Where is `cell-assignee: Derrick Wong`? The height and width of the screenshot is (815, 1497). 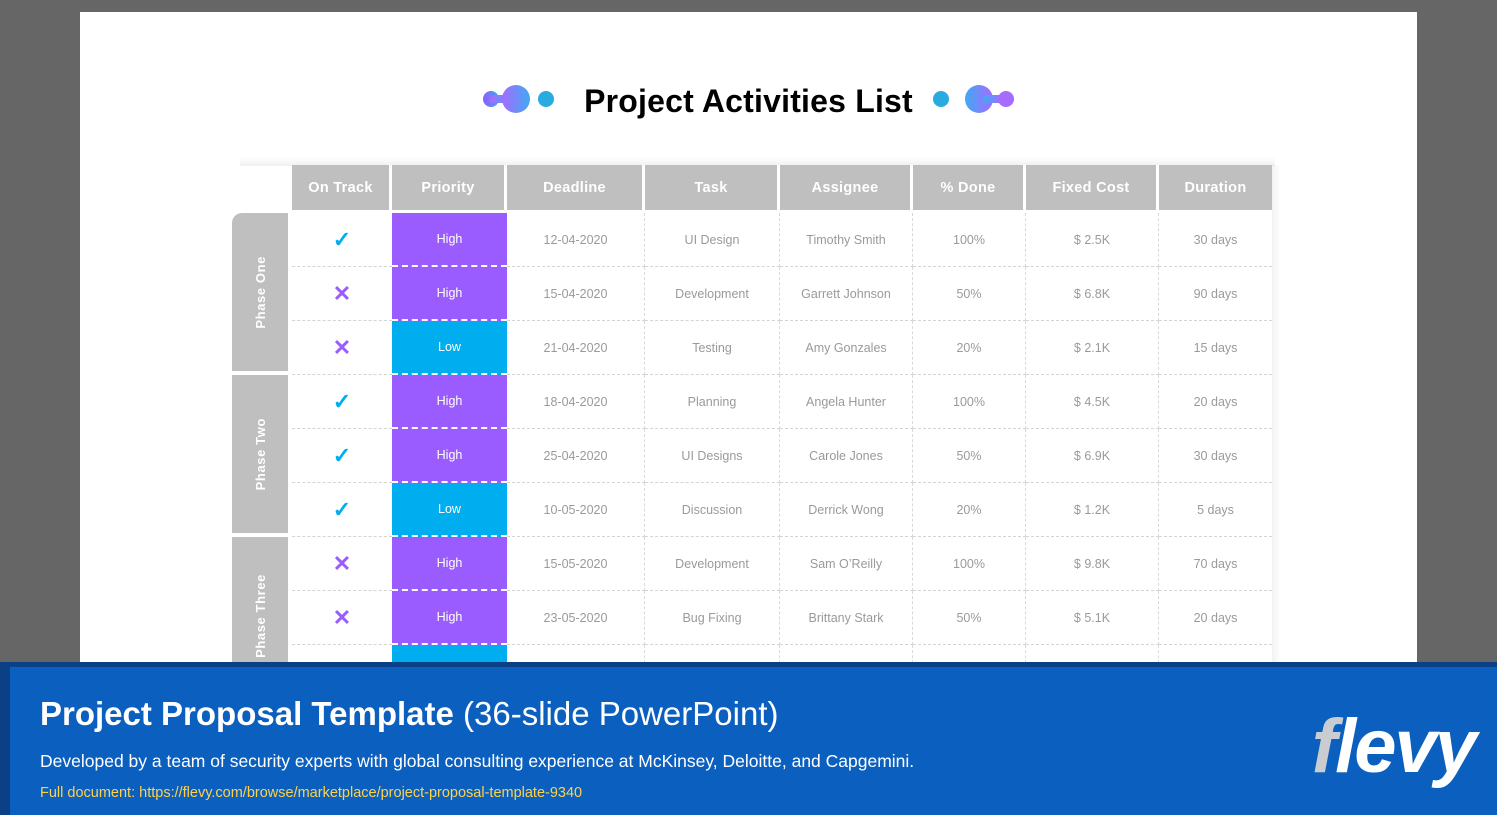 cell-assignee: Derrick Wong is located at coordinates (846, 510).